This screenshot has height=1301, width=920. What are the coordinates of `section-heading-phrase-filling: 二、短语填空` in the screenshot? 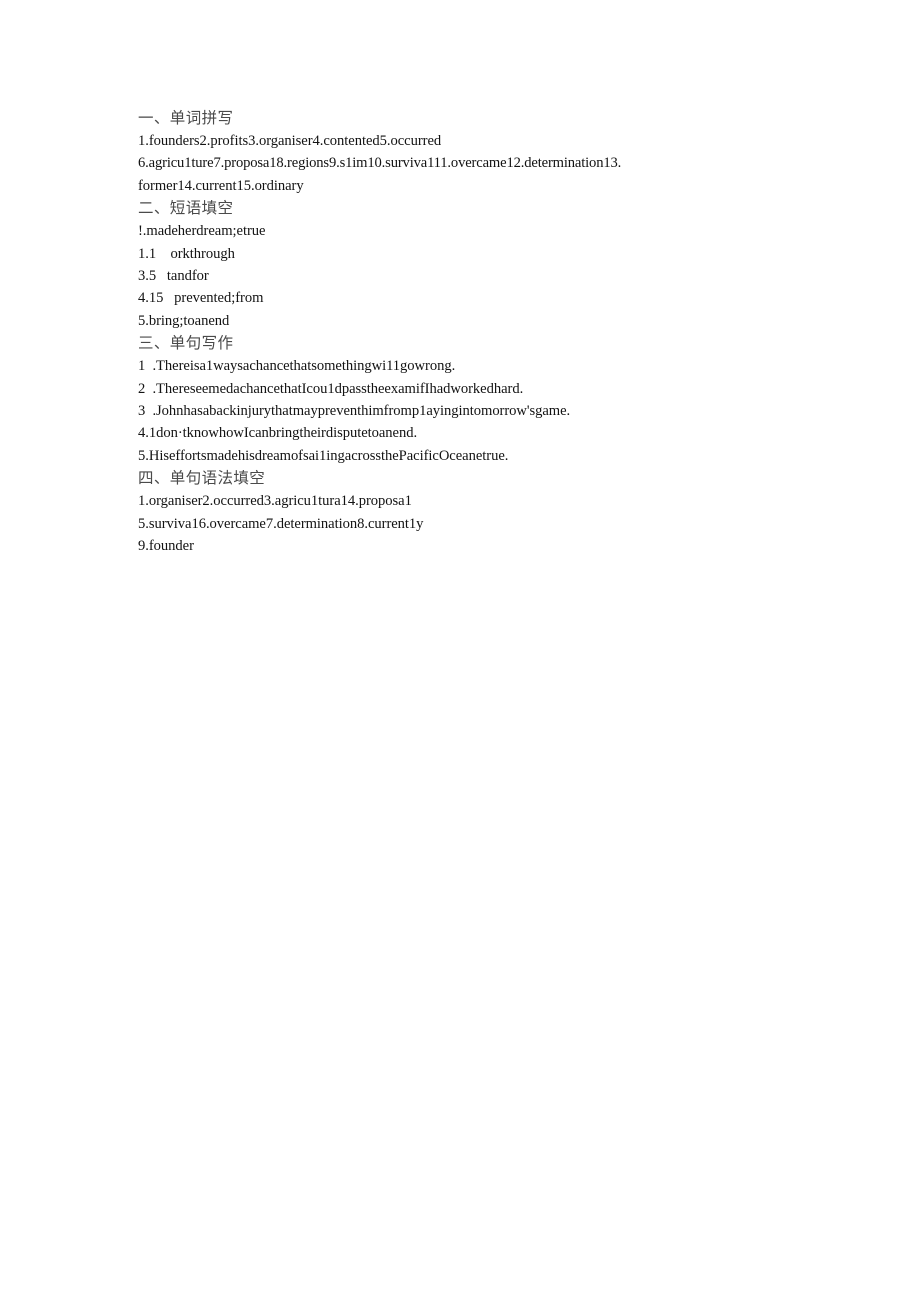 It's located at (186, 209).